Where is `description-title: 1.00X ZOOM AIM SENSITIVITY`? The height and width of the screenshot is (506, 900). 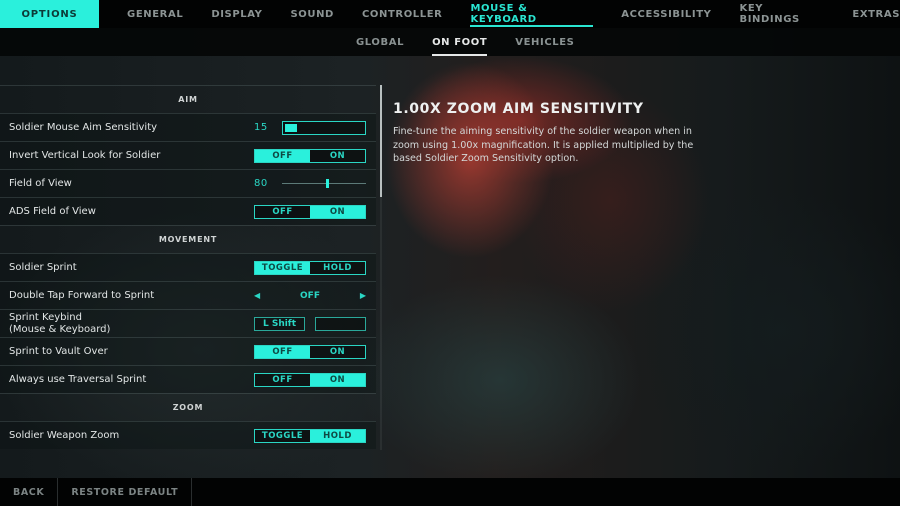 description-title: 1.00X ZOOM AIM SENSITIVITY is located at coordinates (518, 109).